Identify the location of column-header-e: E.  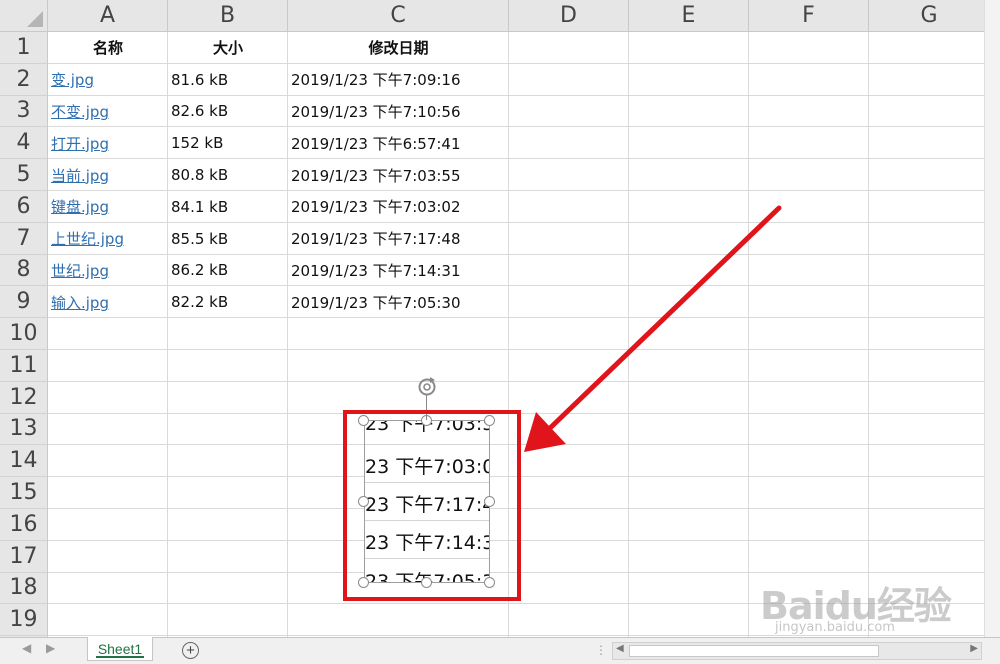
(689, 16).